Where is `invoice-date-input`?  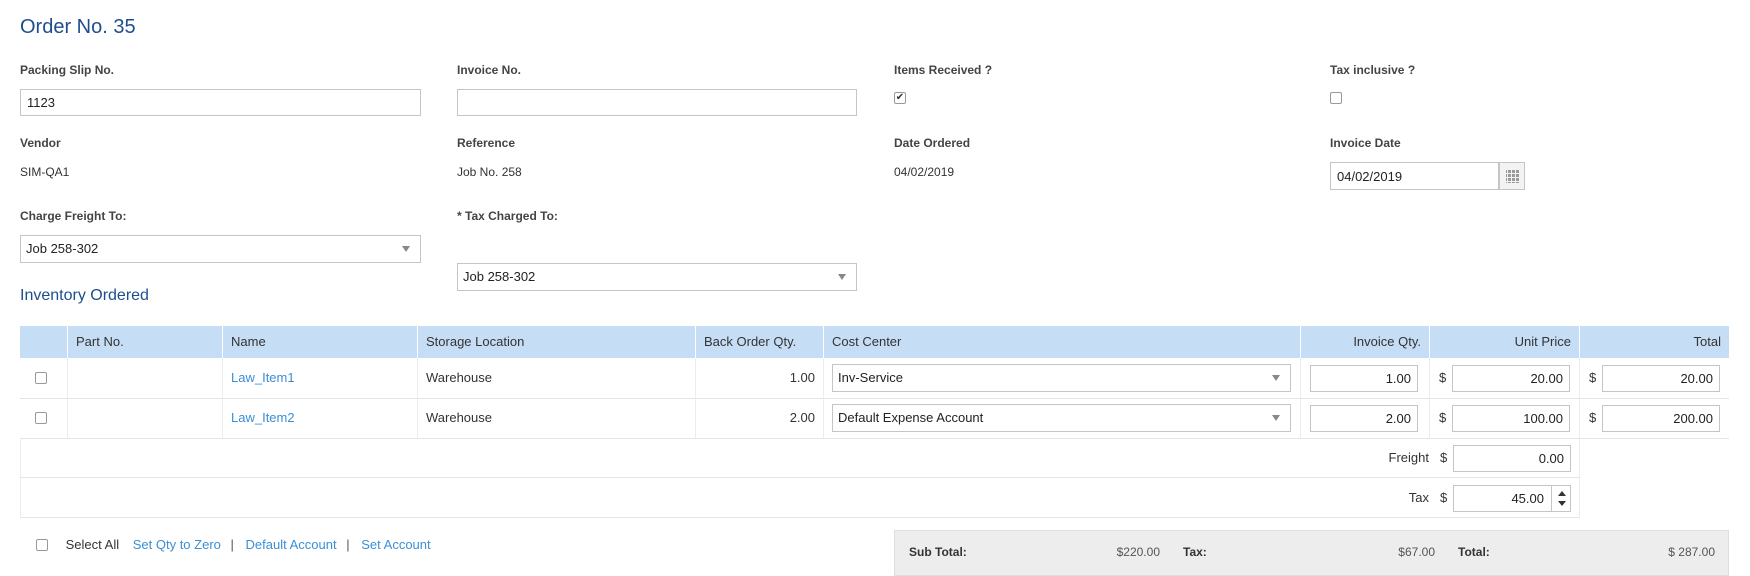
invoice-date-input is located at coordinates (1414, 176).